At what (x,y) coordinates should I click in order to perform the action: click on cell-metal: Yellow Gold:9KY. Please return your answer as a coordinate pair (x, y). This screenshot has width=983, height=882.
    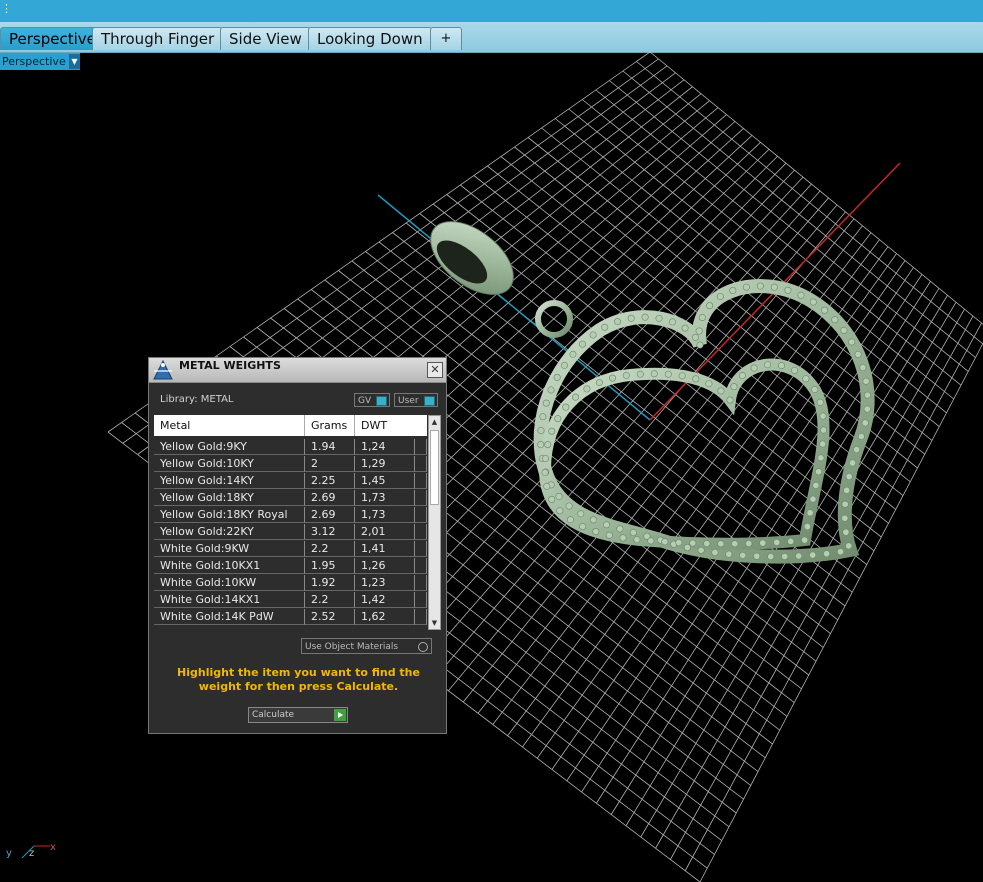
    Looking at the image, I should click on (229, 447).